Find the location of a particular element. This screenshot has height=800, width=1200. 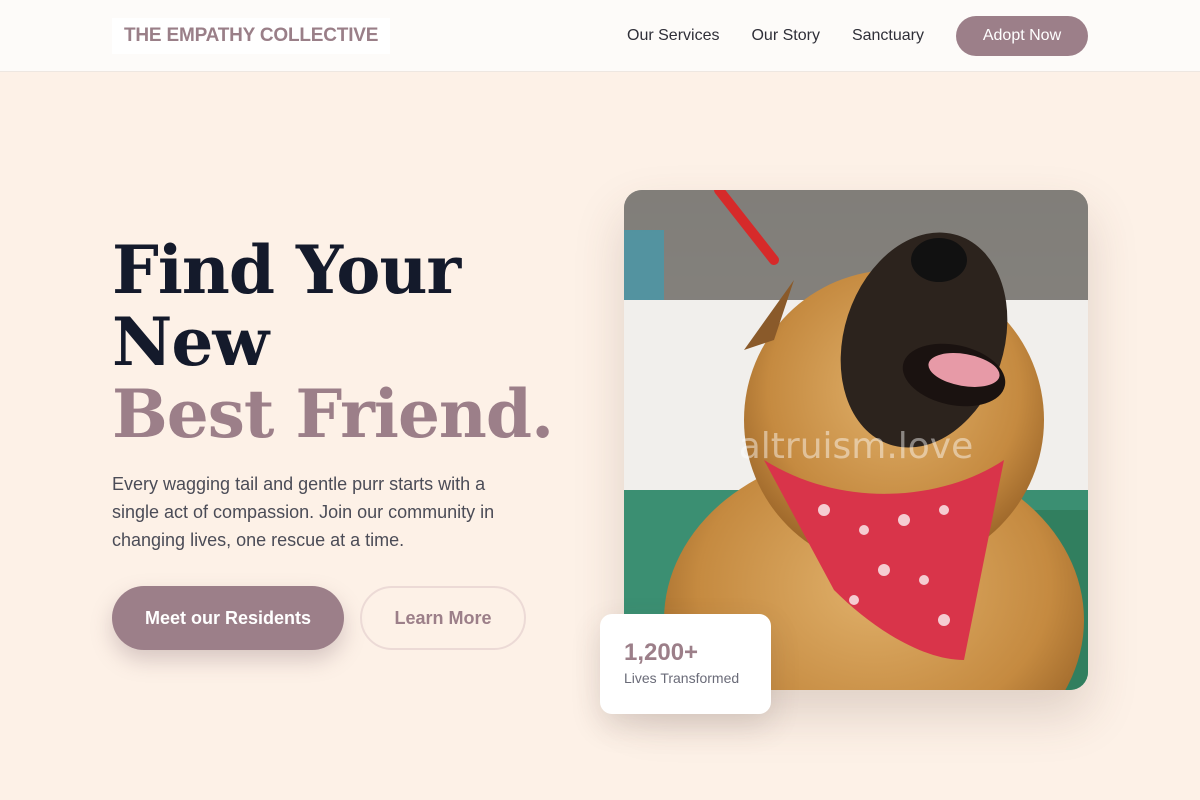

stat-label: Lives Transformed is located at coordinates (682, 678).